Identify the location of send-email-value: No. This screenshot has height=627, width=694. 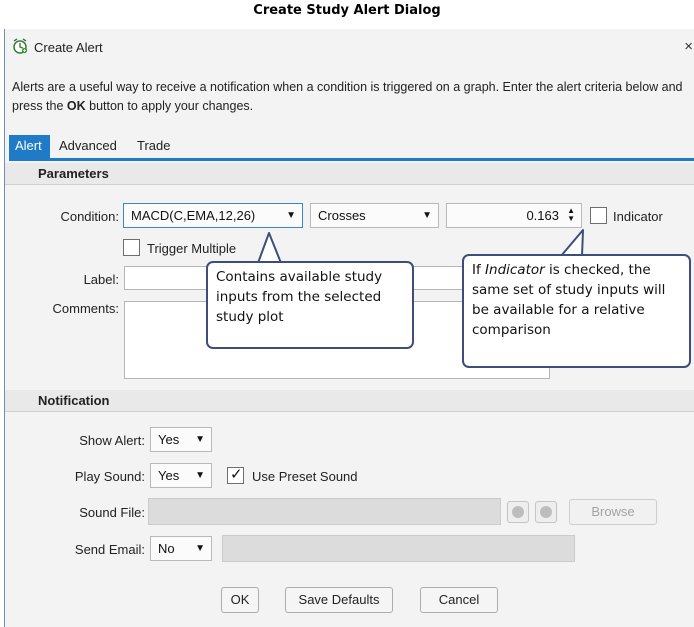
(166, 548).